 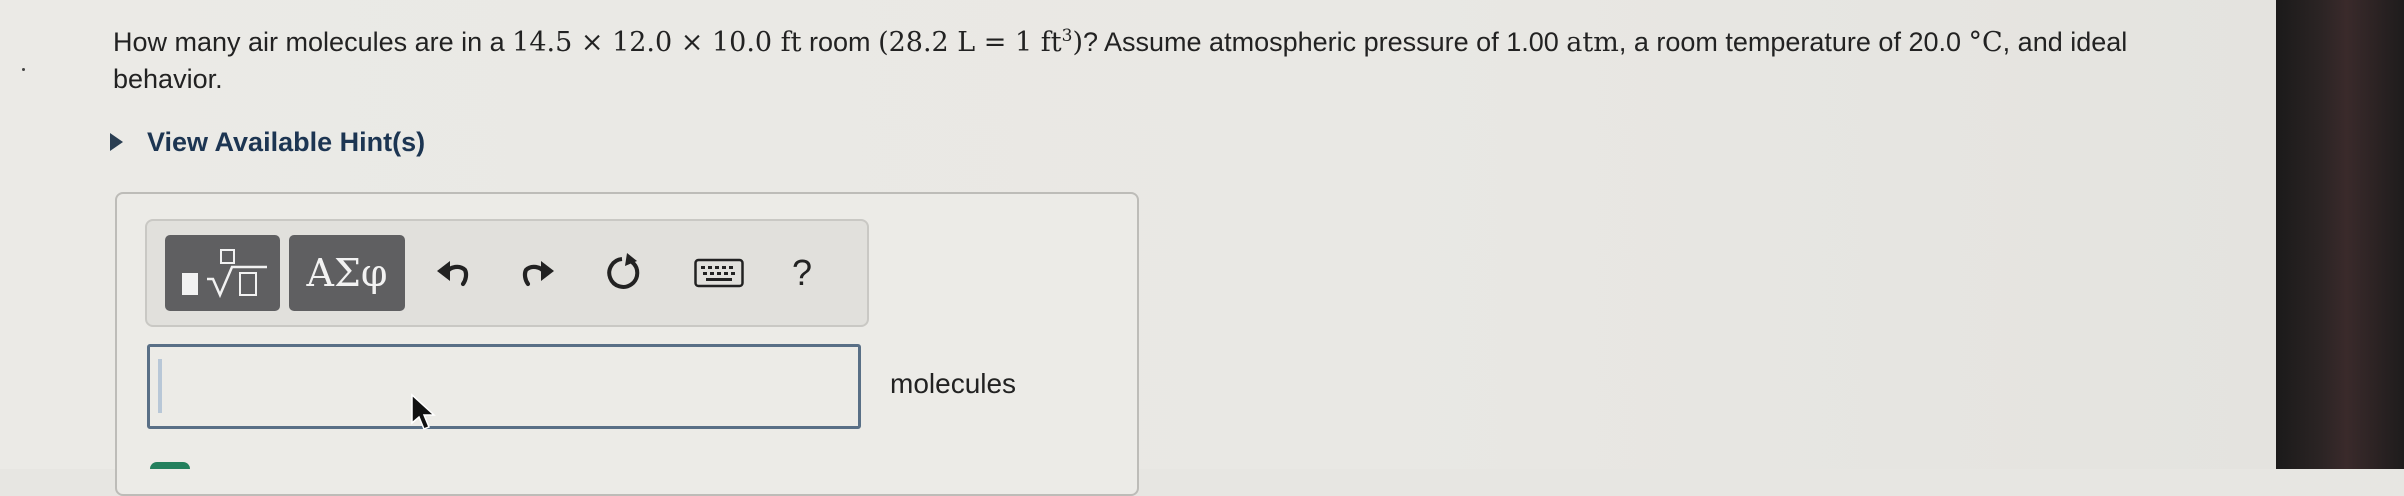 I want to click on text-caret, so click(x=160, y=386).